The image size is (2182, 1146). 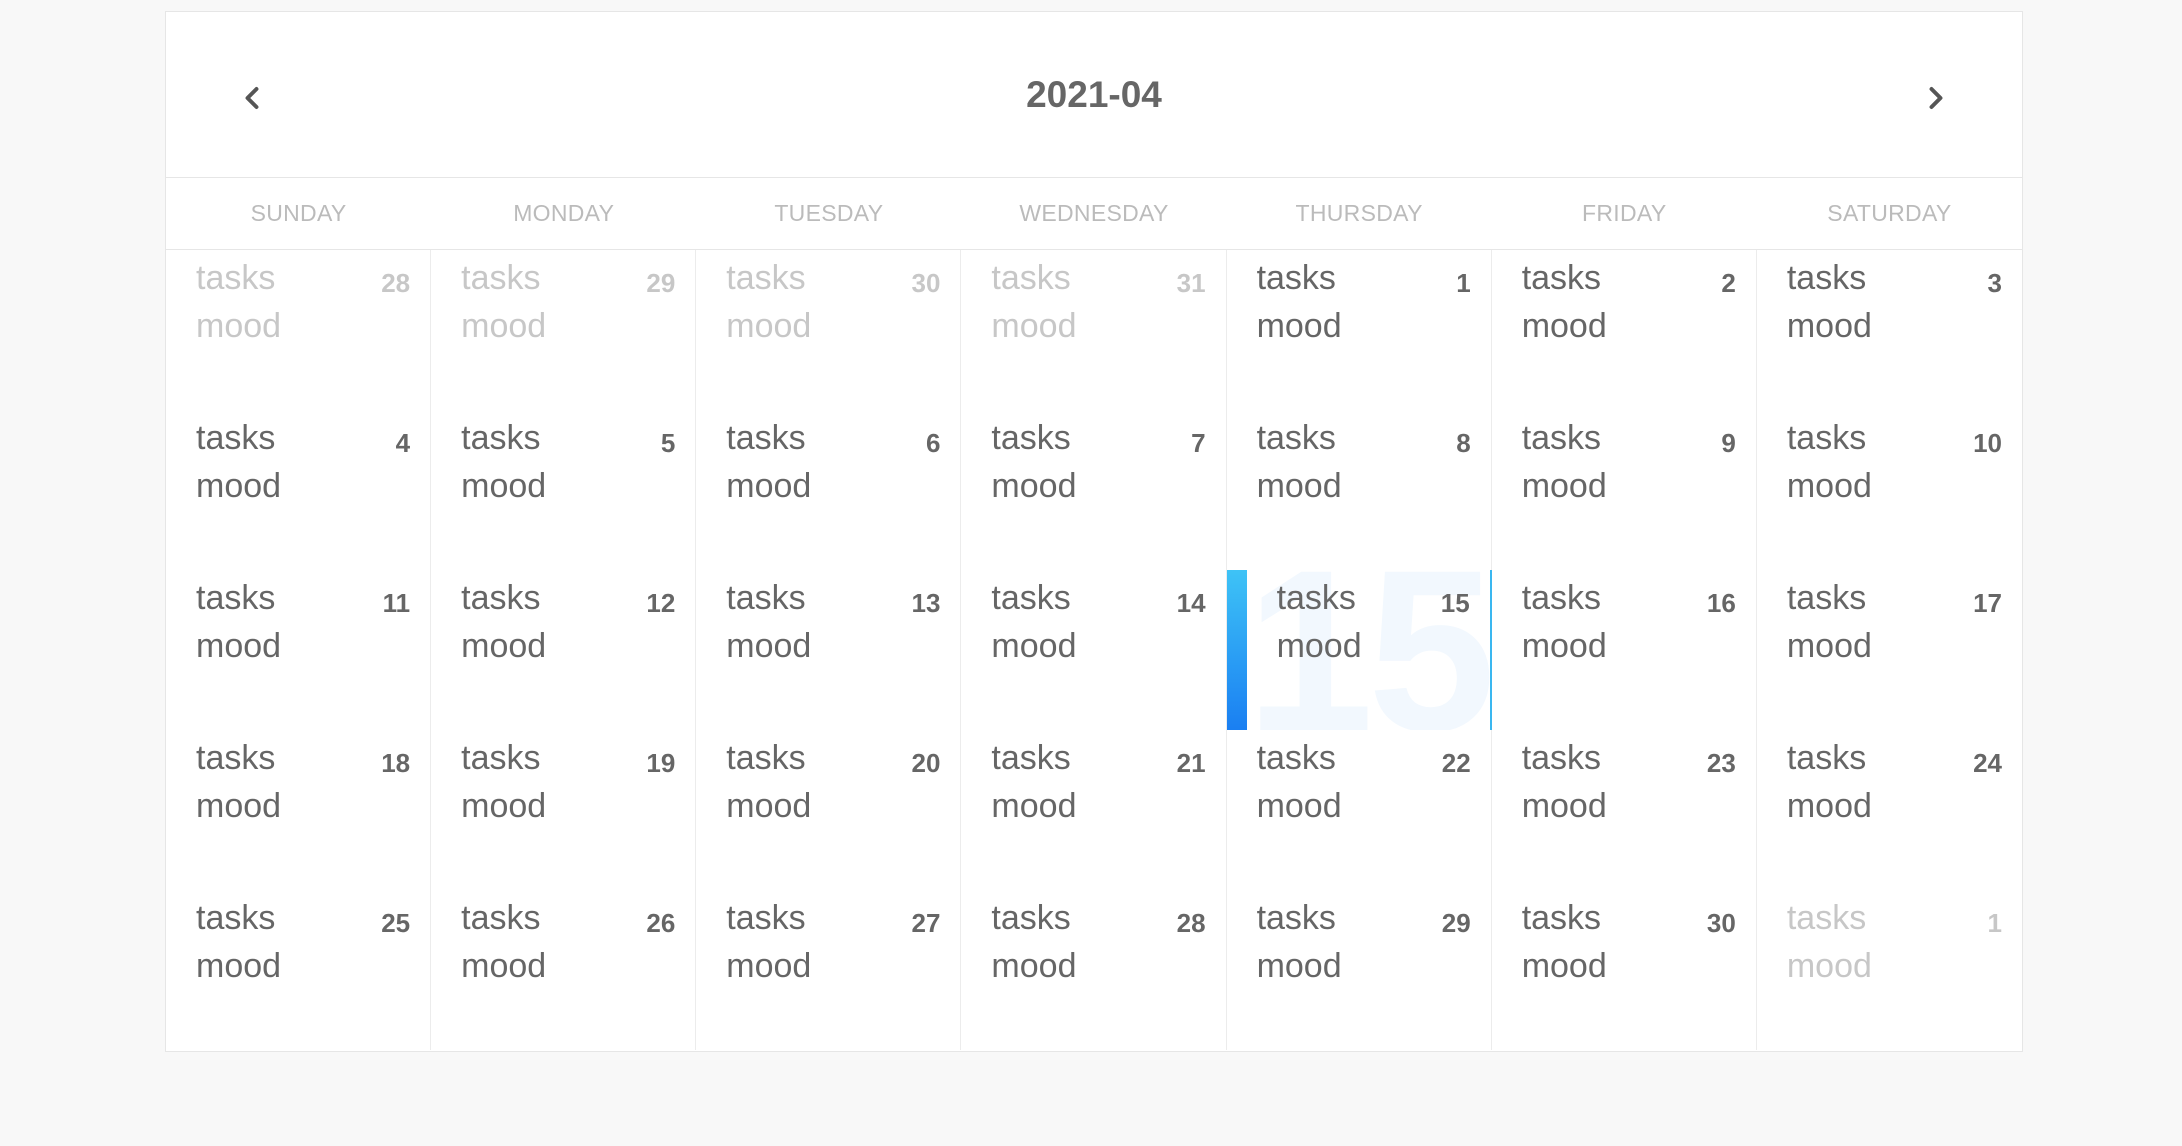 What do you see at coordinates (564, 650) in the screenshot?
I see `day-cell: tasks mood 12` at bounding box center [564, 650].